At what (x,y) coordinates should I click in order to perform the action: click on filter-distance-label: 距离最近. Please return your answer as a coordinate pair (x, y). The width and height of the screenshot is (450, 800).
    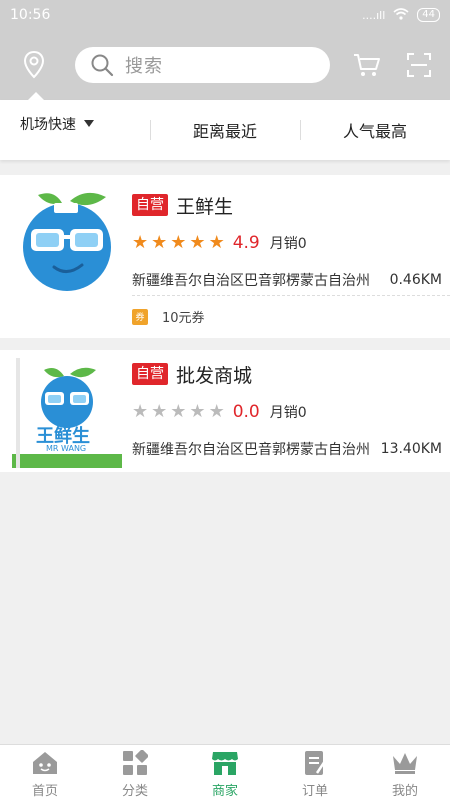
    Looking at the image, I should click on (224, 131).